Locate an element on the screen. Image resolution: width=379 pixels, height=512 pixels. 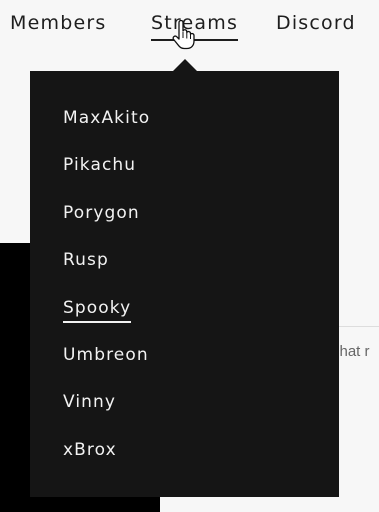
dropdown-item-maxakito: MaxAkito is located at coordinates (106, 130).